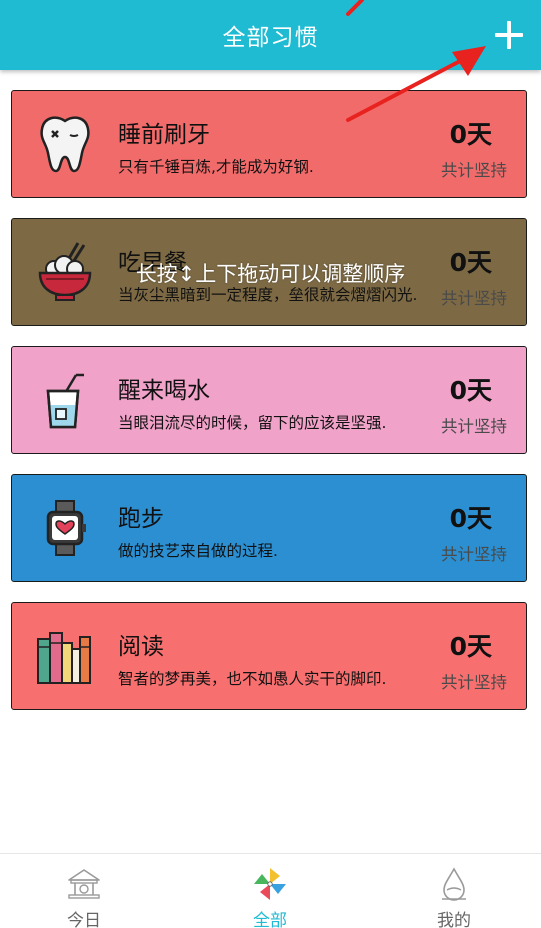  I want to click on habit-card: 阅读智者的梦再美，也不如愚人实干的脚印. 0天共计坚持, so click(269, 656).